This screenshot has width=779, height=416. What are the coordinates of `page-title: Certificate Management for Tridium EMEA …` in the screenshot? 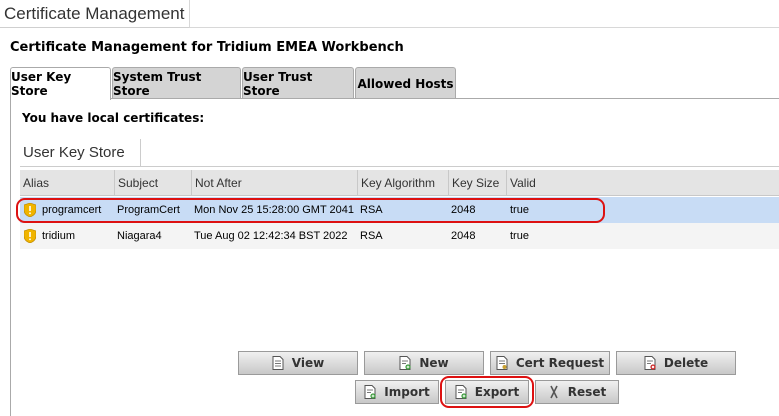 It's located at (207, 47).